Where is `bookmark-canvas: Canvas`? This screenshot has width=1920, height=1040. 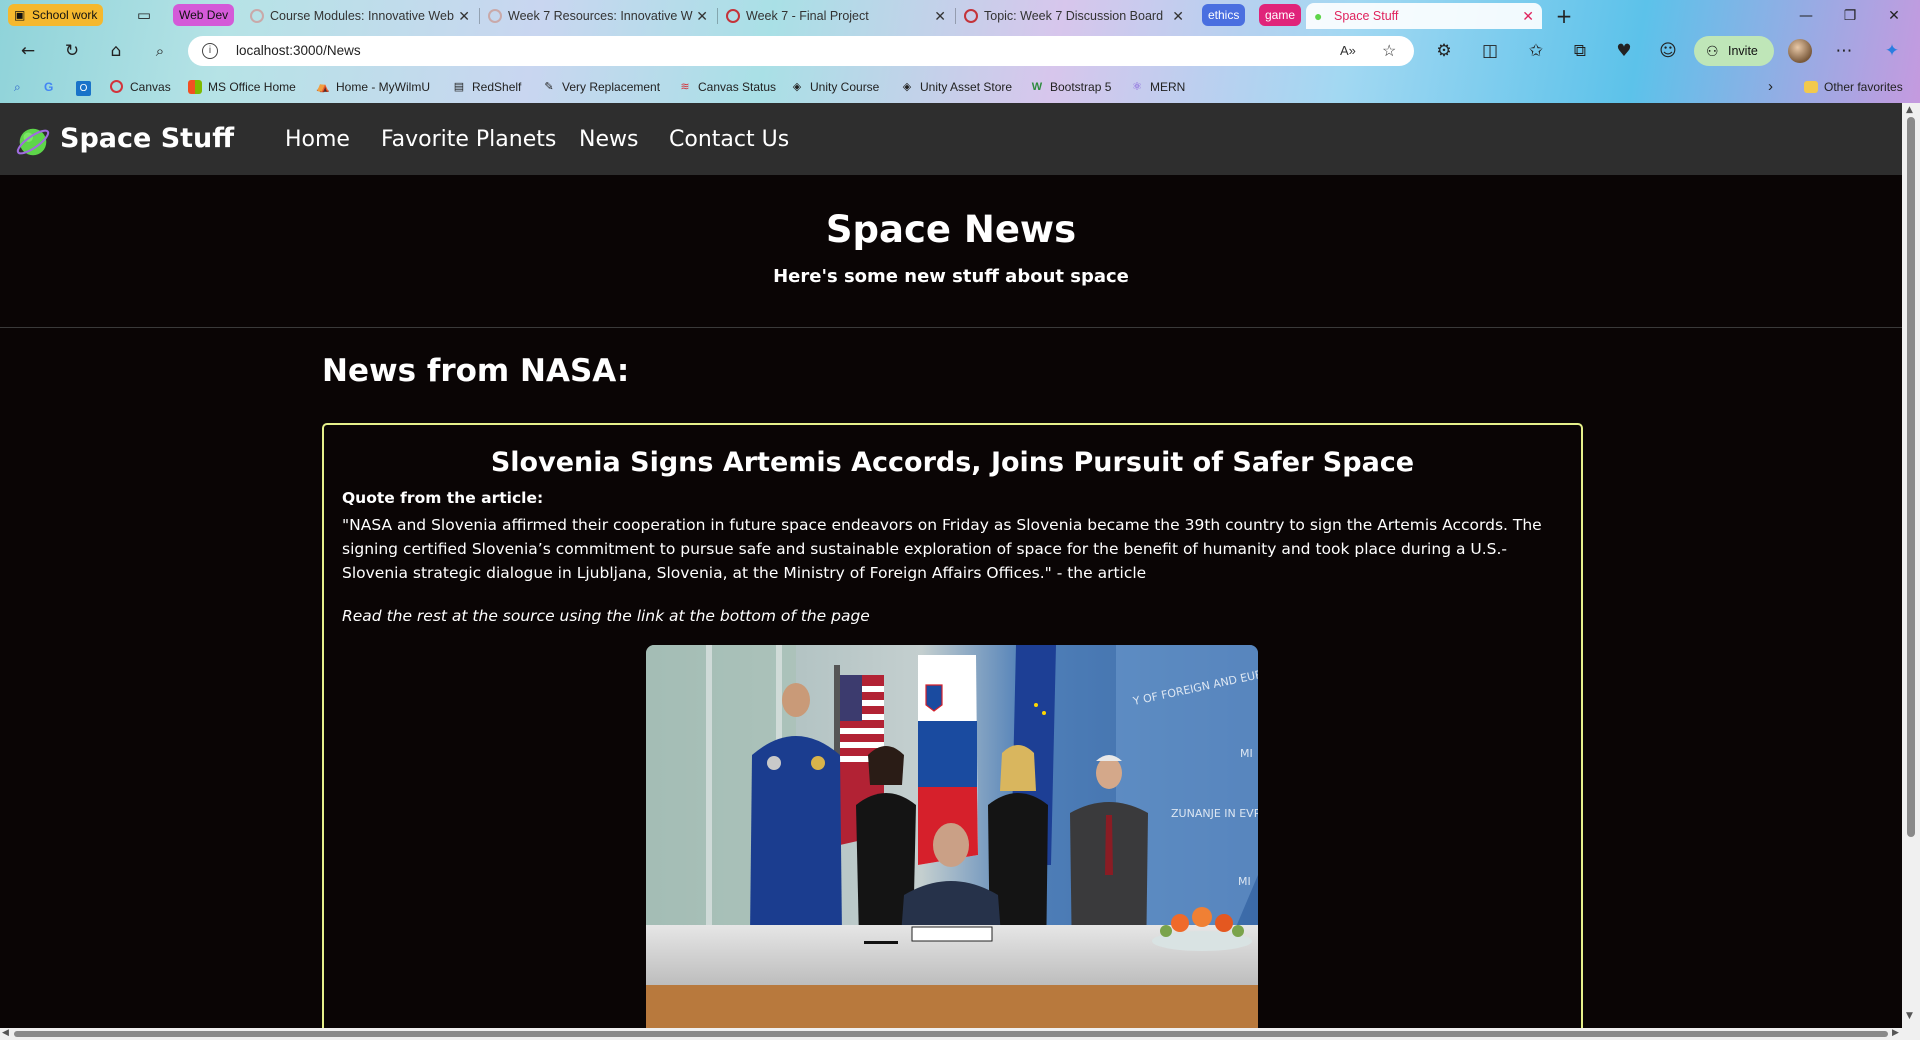
bookmark-canvas: Canvas is located at coordinates (140, 87).